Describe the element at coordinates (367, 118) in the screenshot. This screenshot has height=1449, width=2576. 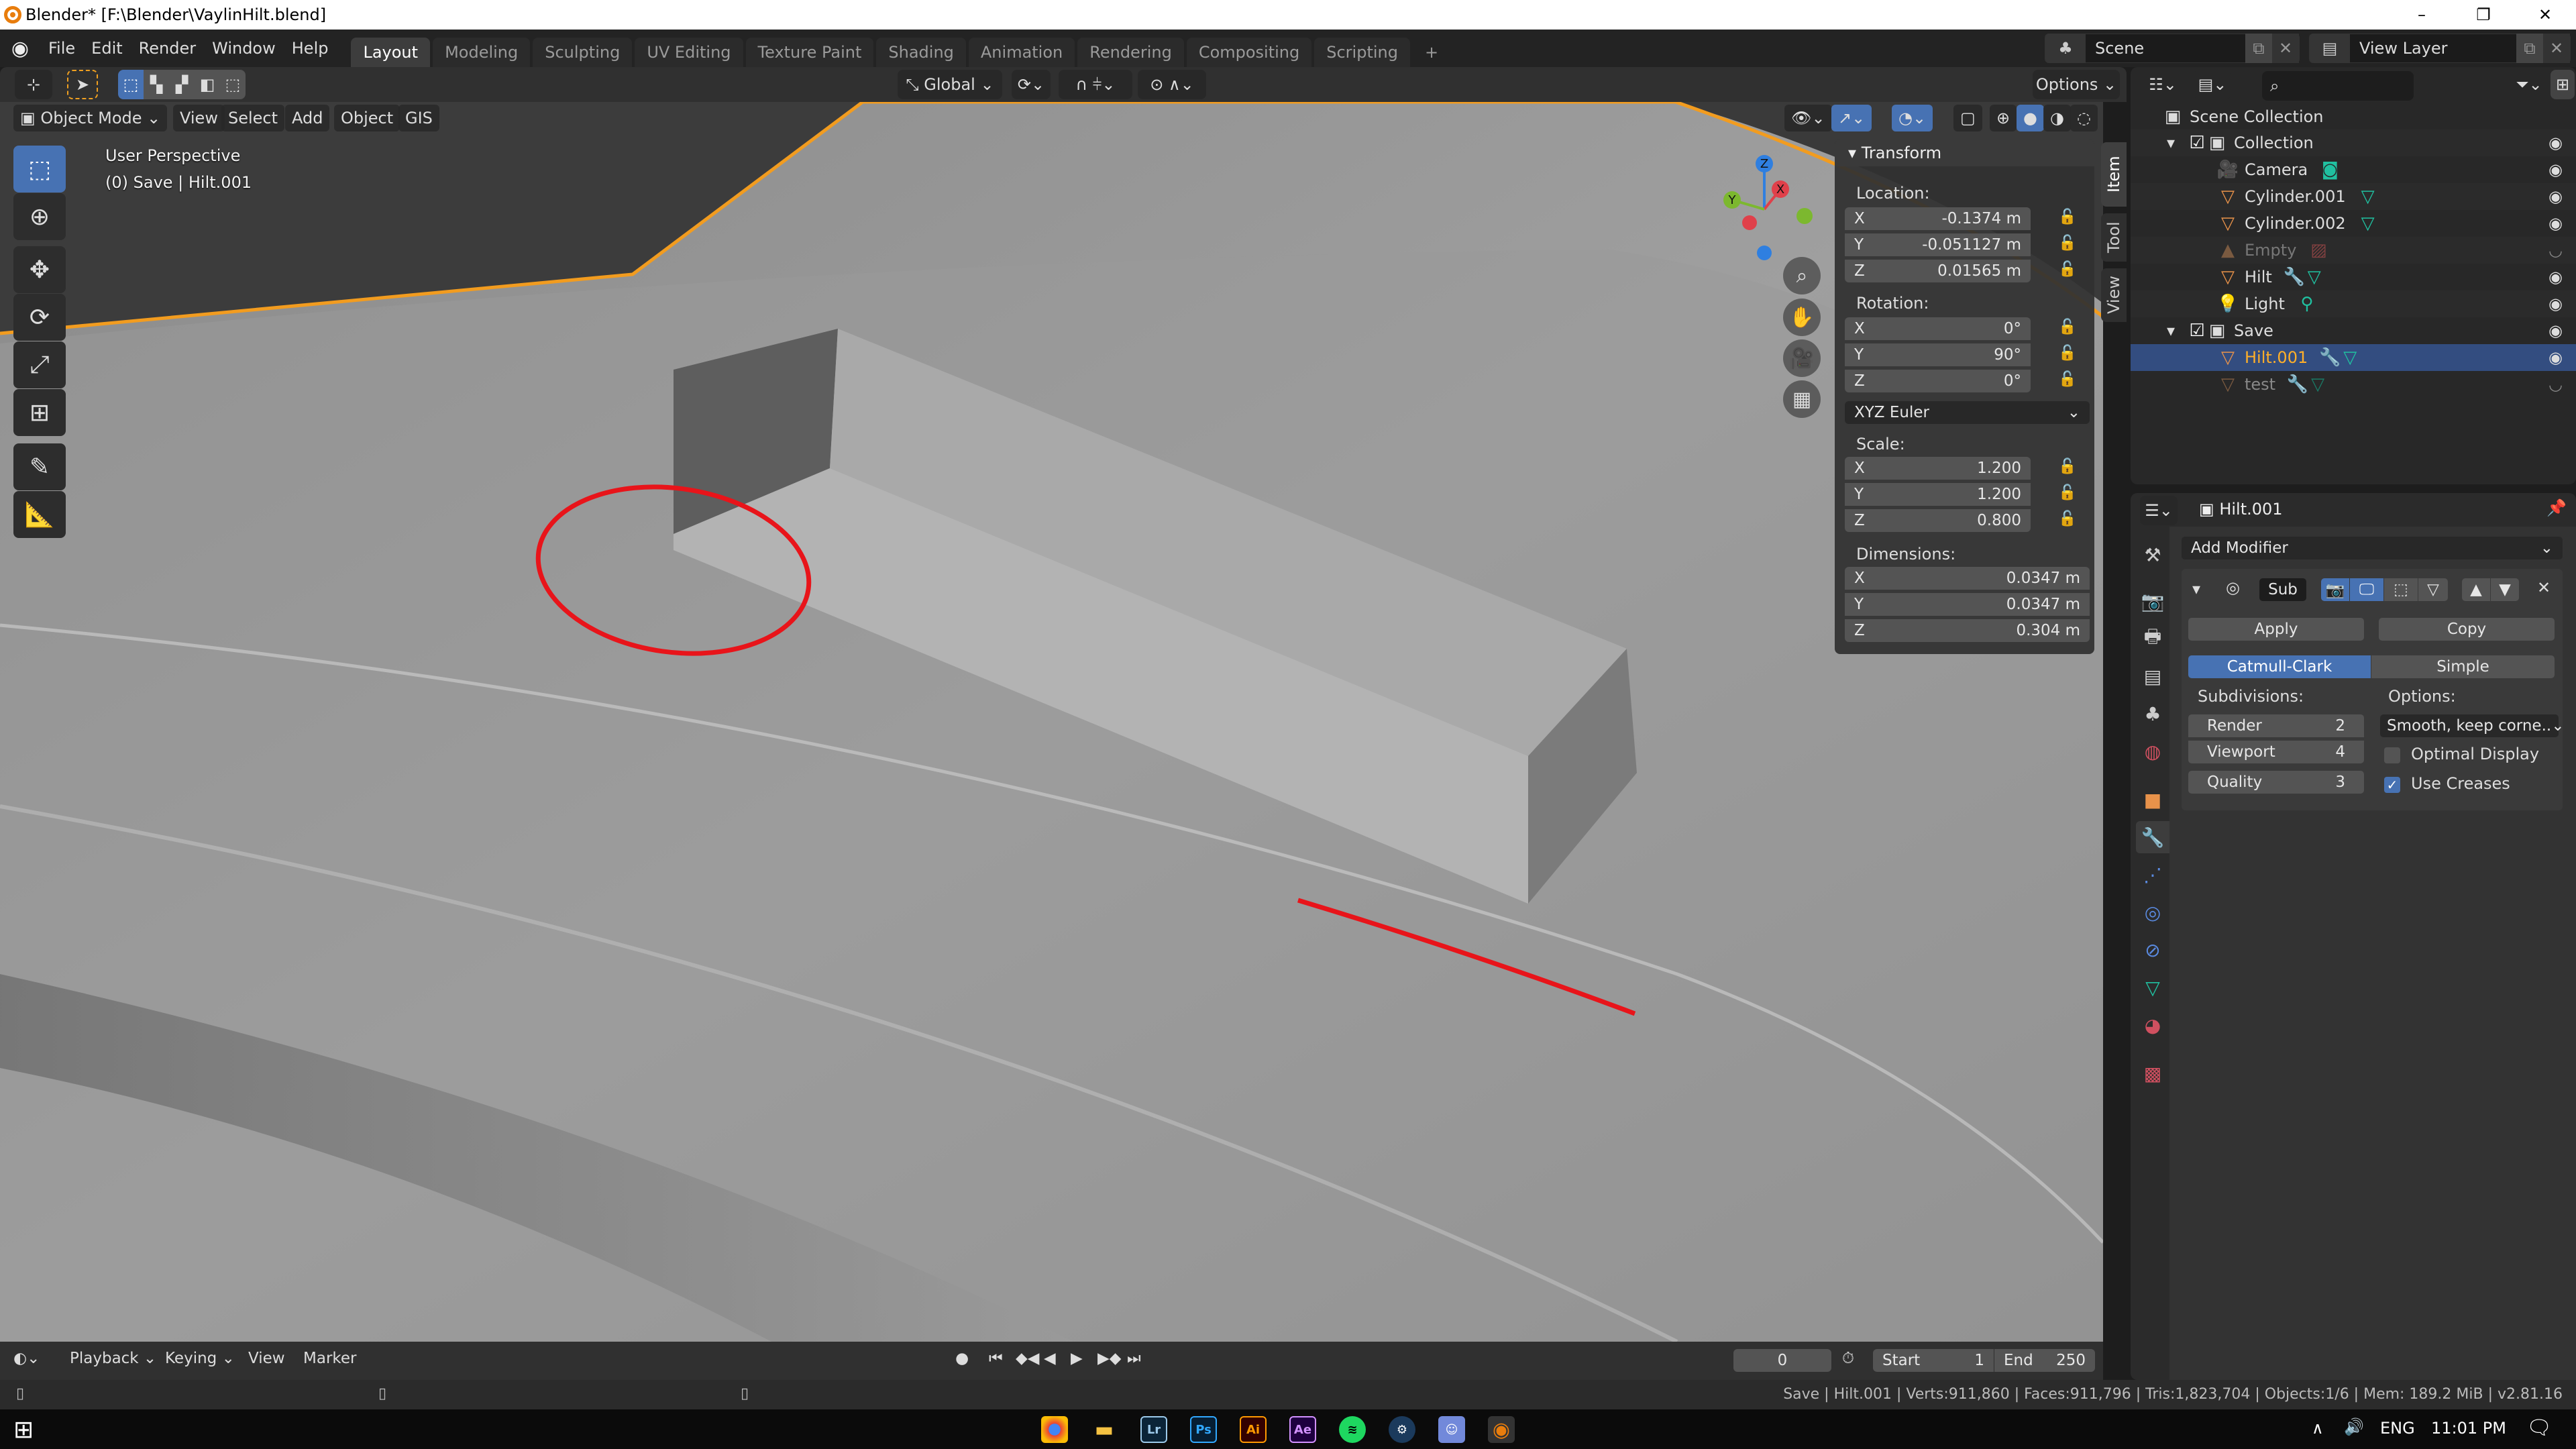
I see `menu-object: Object` at that location.